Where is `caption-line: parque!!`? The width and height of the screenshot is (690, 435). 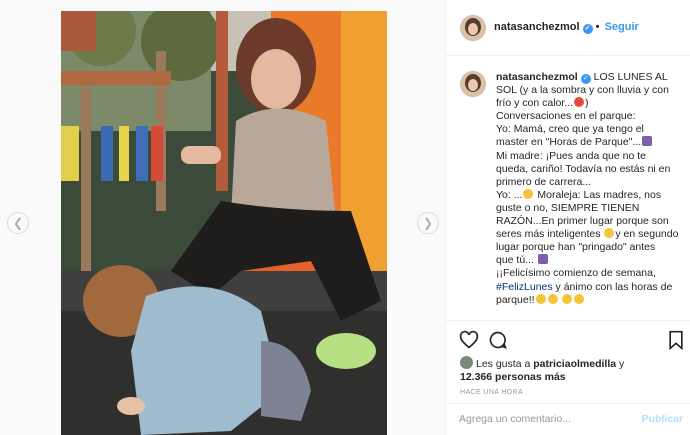 caption-line: parque!! is located at coordinates (515, 299).